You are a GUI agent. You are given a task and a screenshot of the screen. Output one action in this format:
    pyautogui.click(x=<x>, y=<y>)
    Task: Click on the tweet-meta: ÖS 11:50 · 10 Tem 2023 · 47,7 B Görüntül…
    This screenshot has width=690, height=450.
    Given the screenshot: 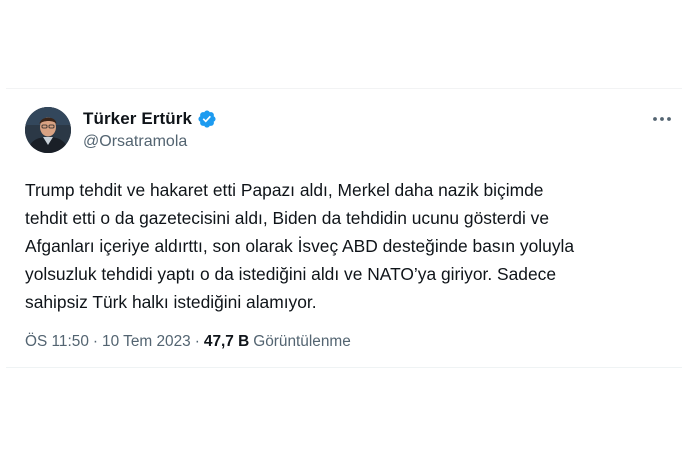 What is the action you would take?
    pyautogui.click(x=188, y=342)
    